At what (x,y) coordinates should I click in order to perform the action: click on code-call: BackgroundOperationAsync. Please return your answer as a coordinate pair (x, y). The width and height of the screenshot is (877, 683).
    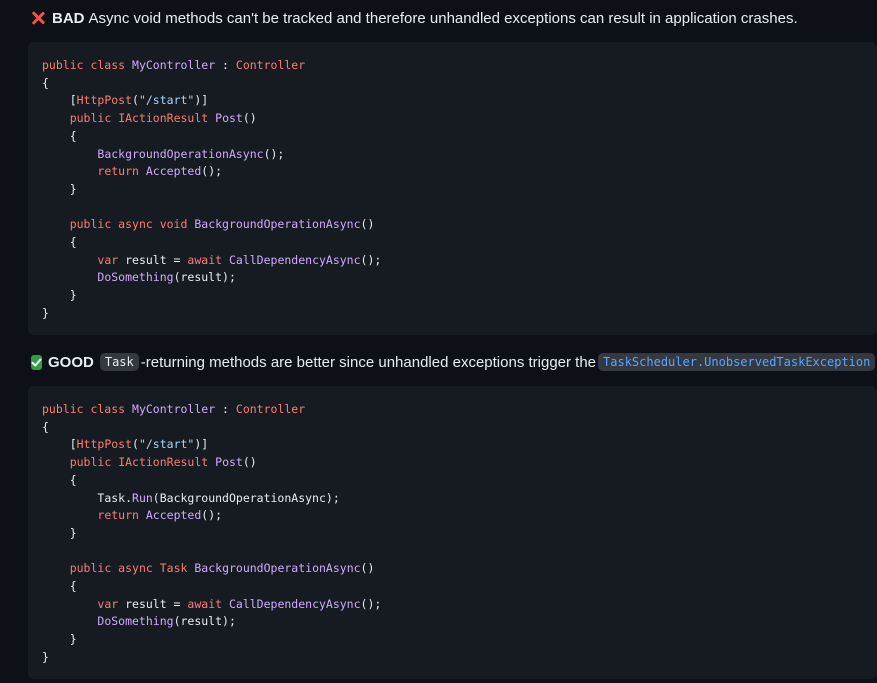
    Looking at the image, I should click on (180, 153).